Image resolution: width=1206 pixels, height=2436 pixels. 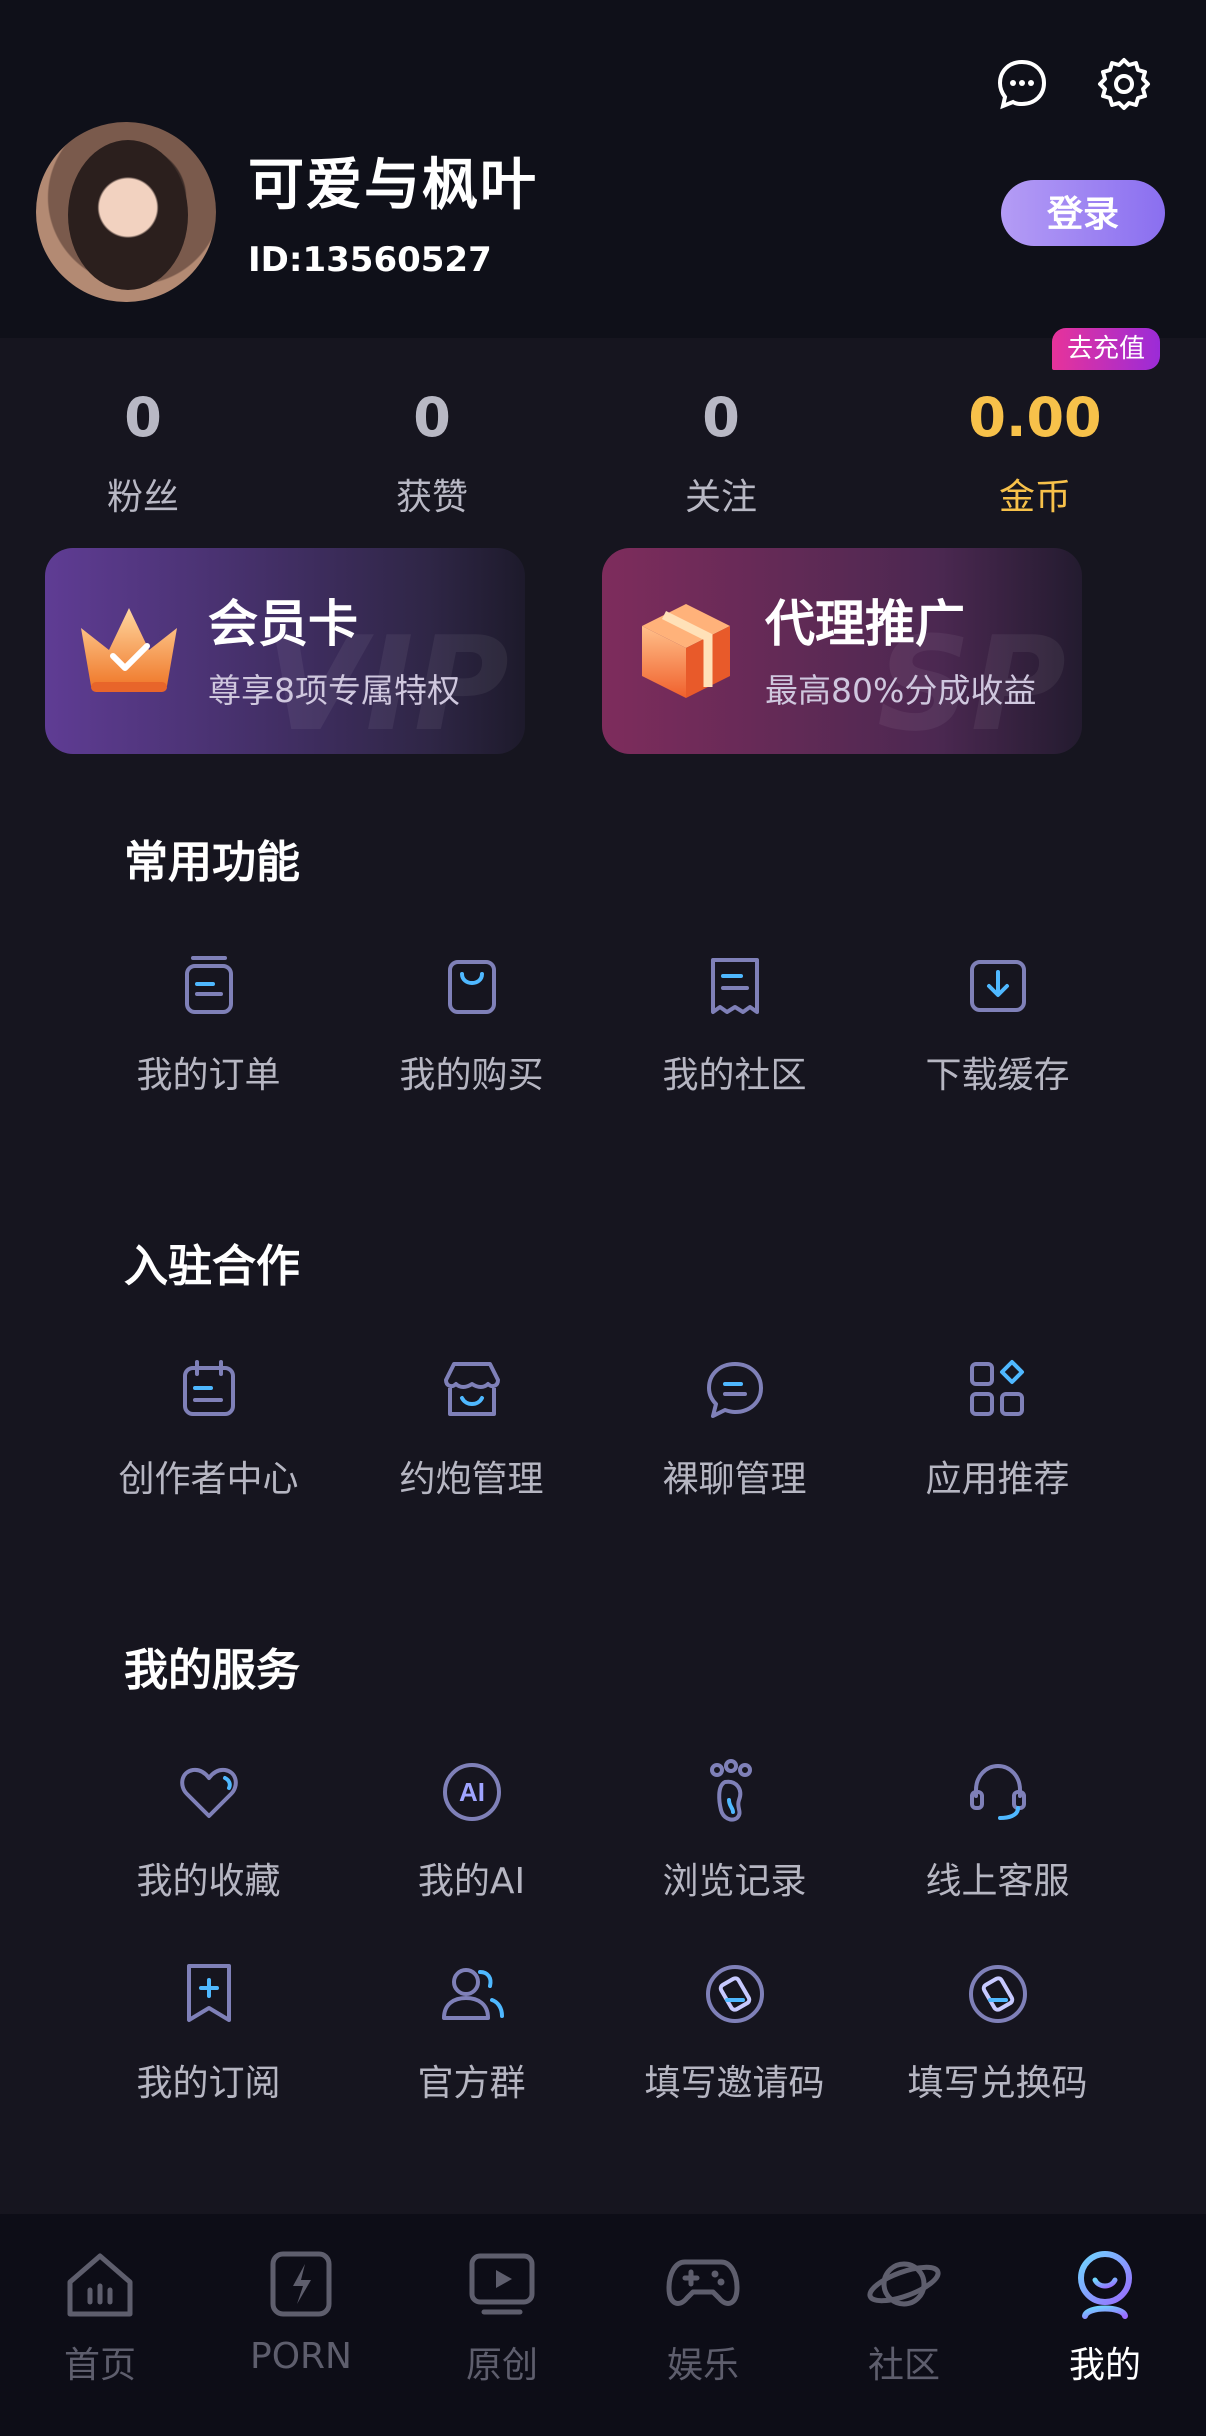 What do you see at coordinates (703, 2282) in the screenshot?
I see `gamepad-icon` at bounding box center [703, 2282].